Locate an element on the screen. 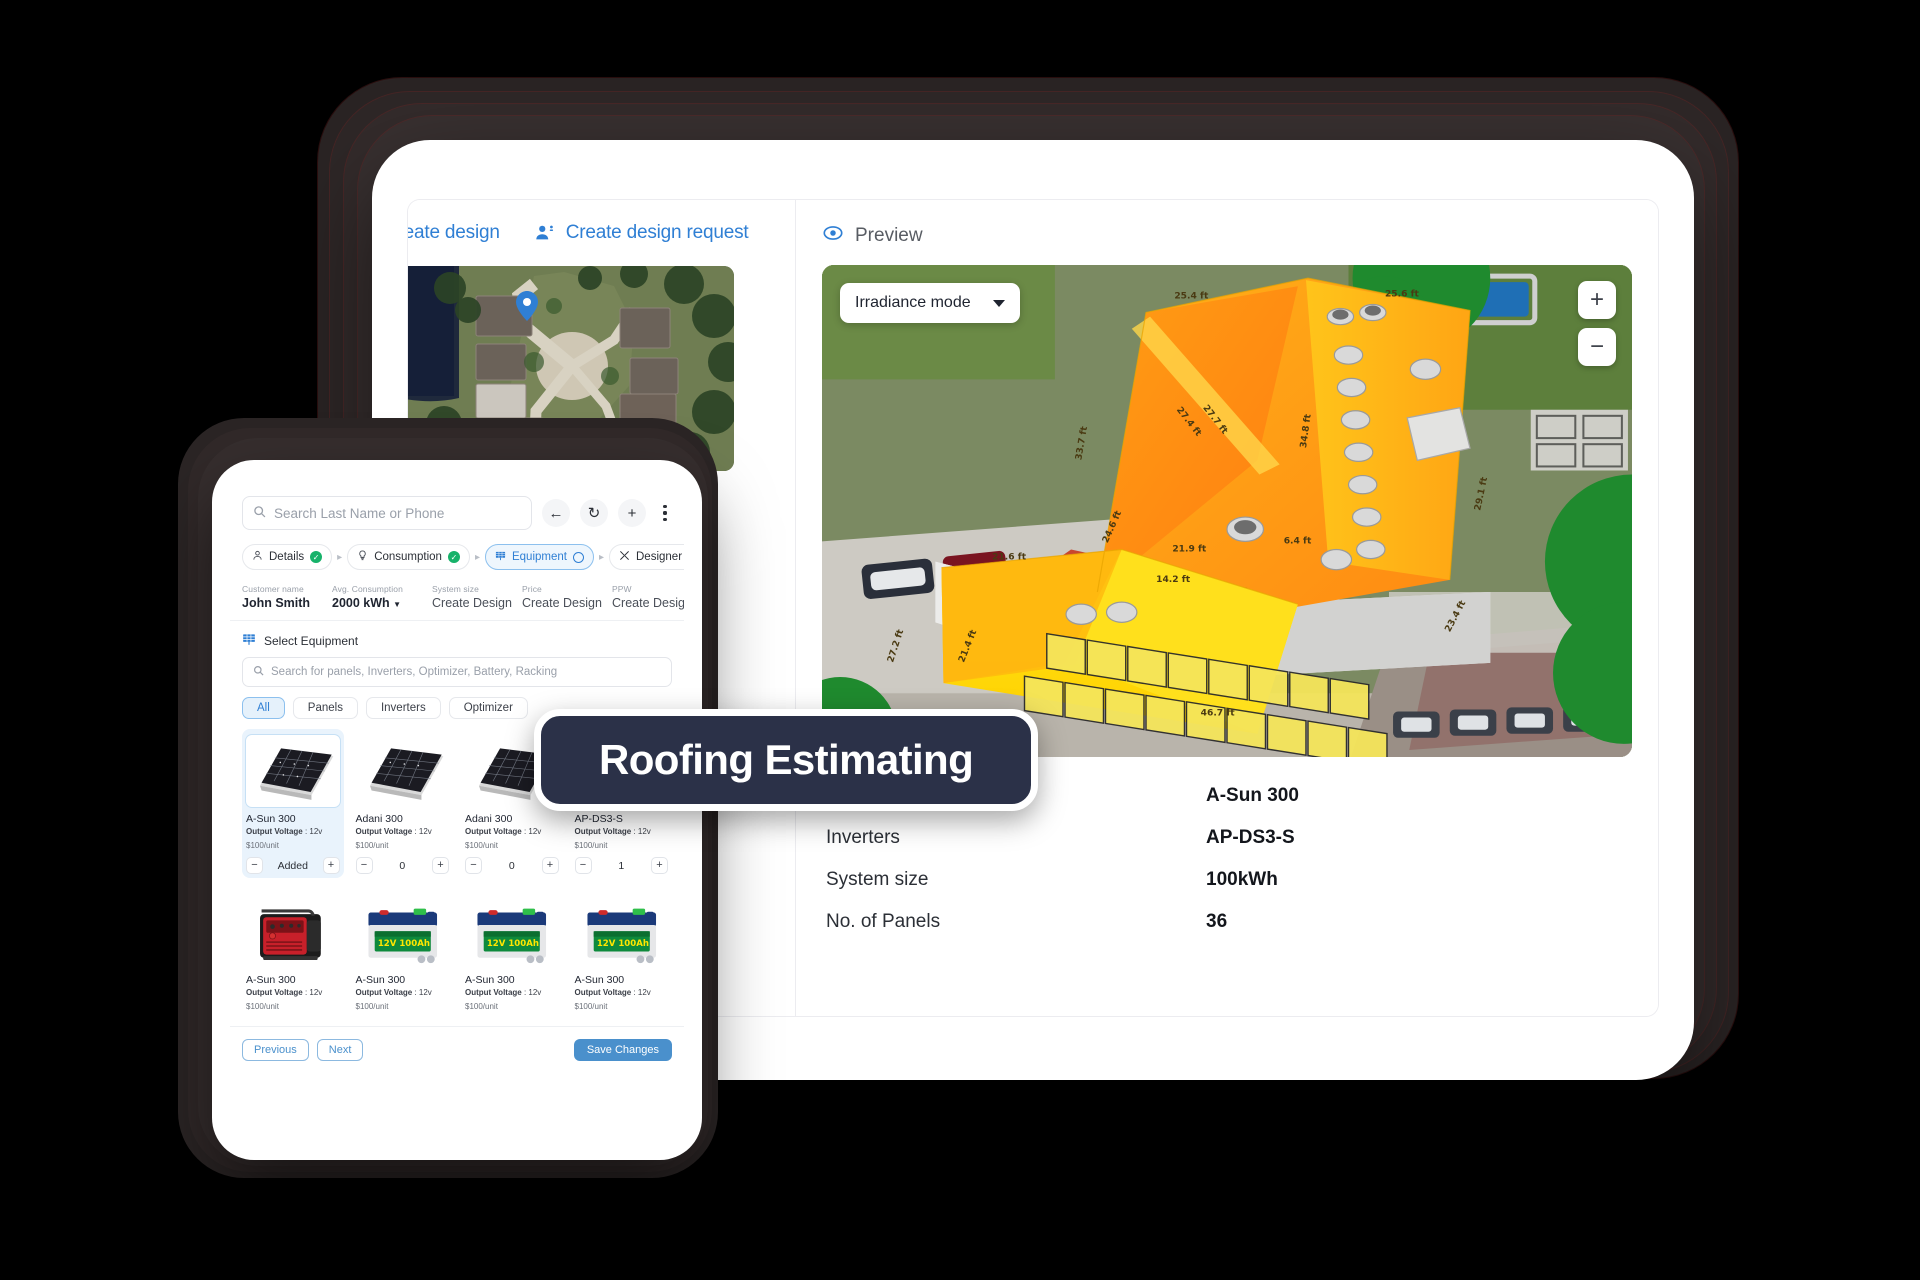 Image resolution: width=1920 pixels, height=1280 pixels. refresh-button: ↻ is located at coordinates (594, 513).